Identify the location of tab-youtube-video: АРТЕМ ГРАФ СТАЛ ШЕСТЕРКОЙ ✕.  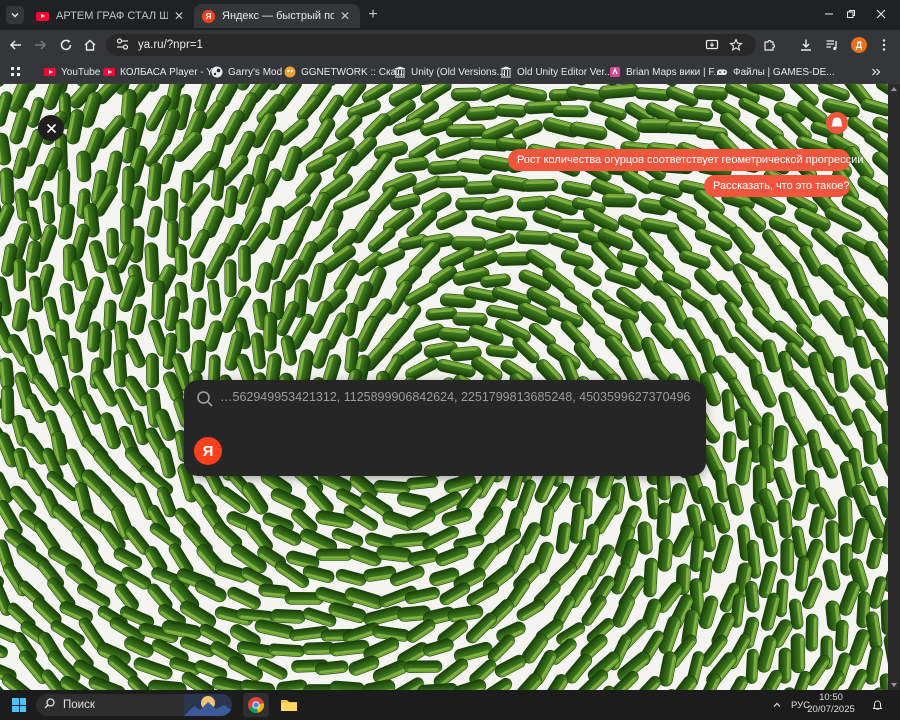
(111, 16).